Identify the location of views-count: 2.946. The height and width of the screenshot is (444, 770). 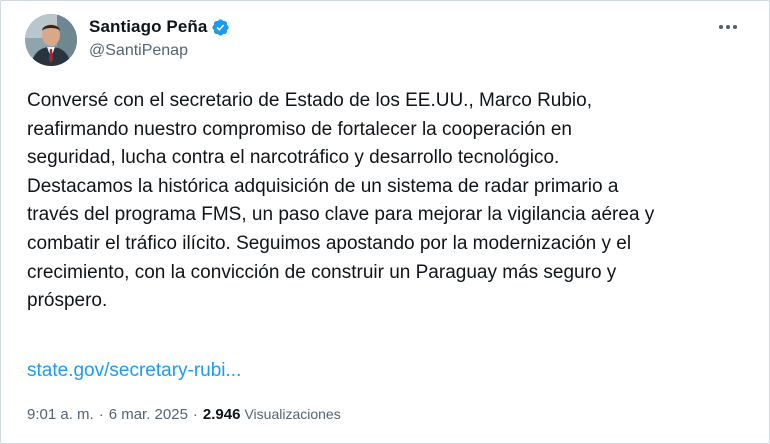
(221, 414).